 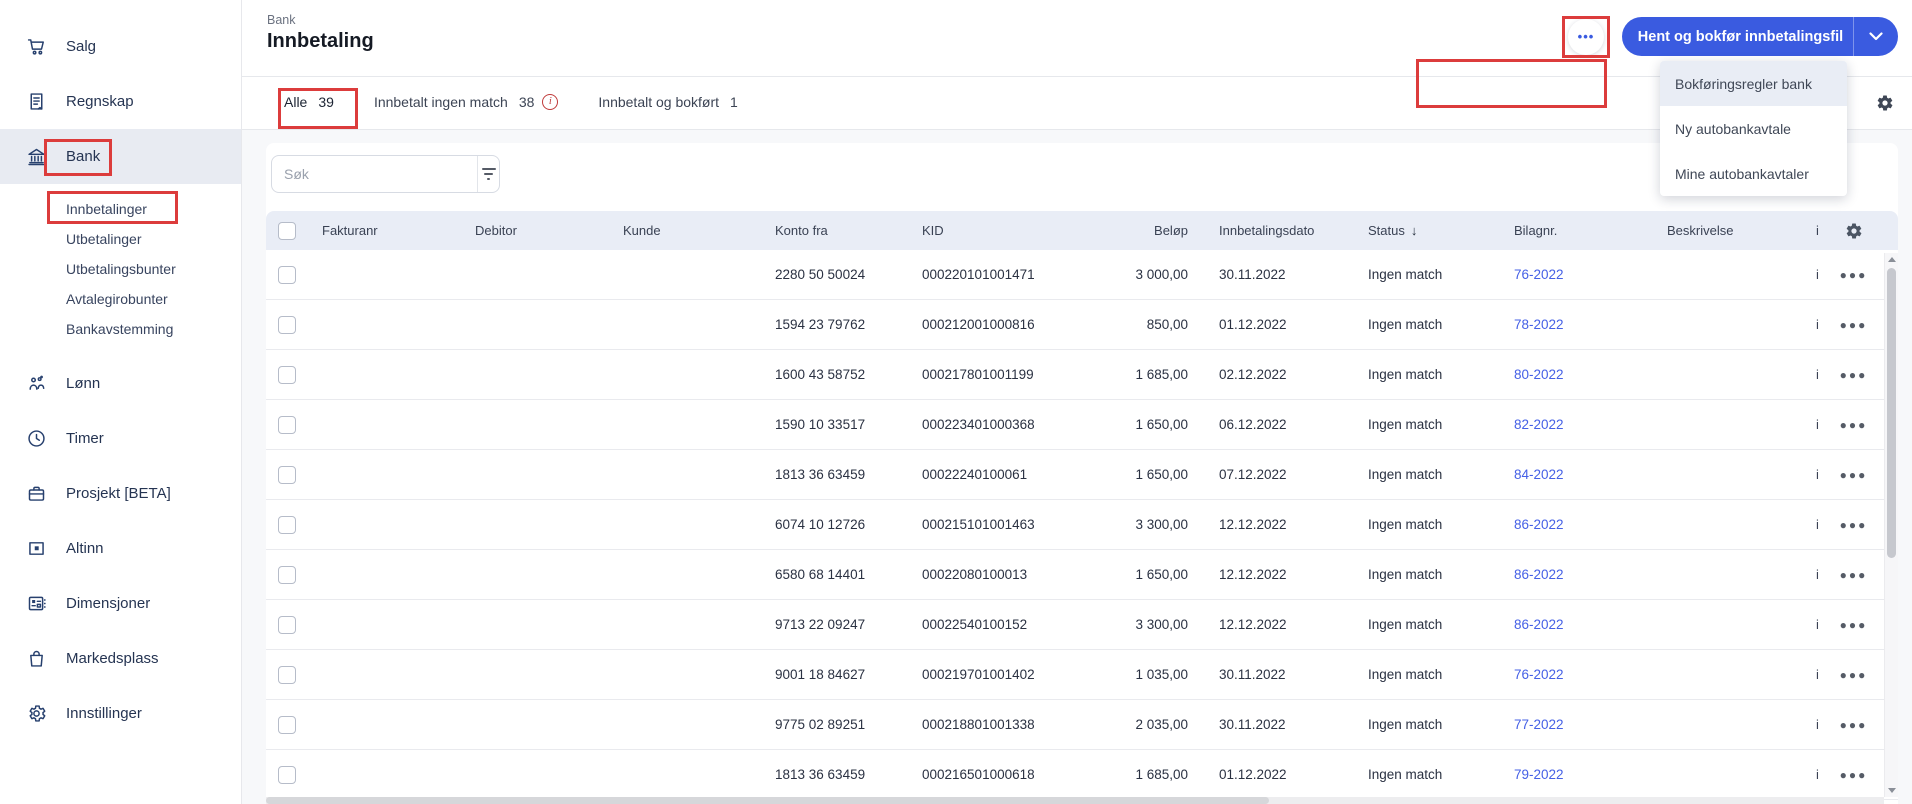 I want to click on sidebar-item-innstillinger: Innstillinger, so click(x=120, y=713).